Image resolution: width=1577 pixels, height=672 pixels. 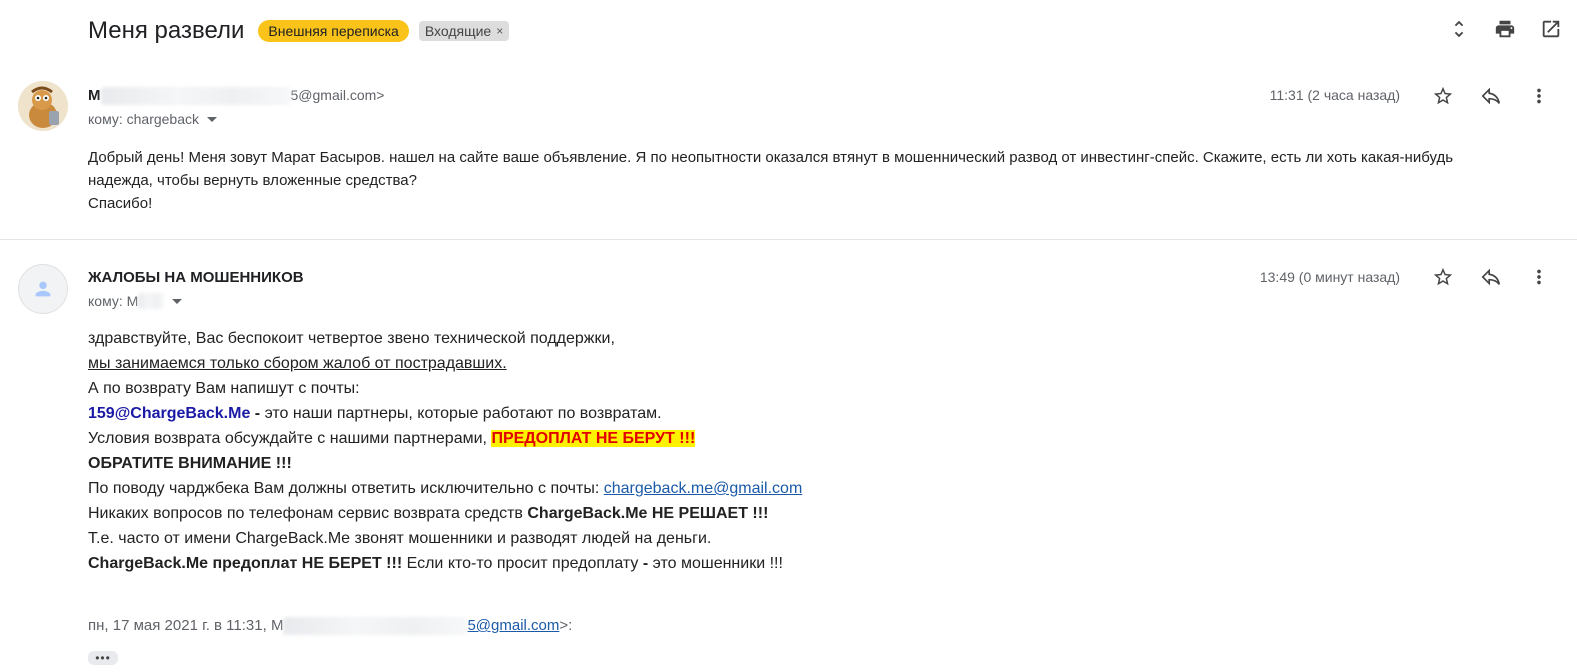 I want to click on label-external: Внешняя переписка, so click(x=333, y=31).